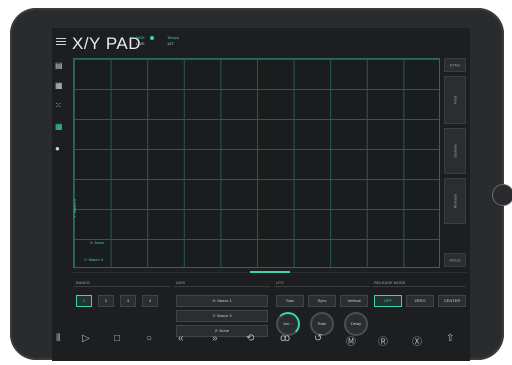 The image size is (512, 365). What do you see at coordinates (94, 259) in the screenshot?
I see `y-axis-label: Y: Macro 3` at bounding box center [94, 259].